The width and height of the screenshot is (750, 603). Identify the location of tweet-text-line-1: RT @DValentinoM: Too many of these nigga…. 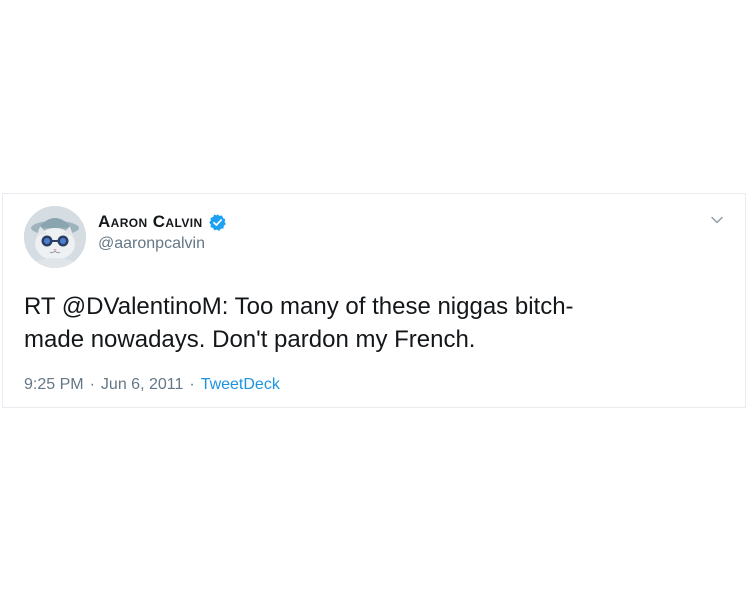
(299, 306).